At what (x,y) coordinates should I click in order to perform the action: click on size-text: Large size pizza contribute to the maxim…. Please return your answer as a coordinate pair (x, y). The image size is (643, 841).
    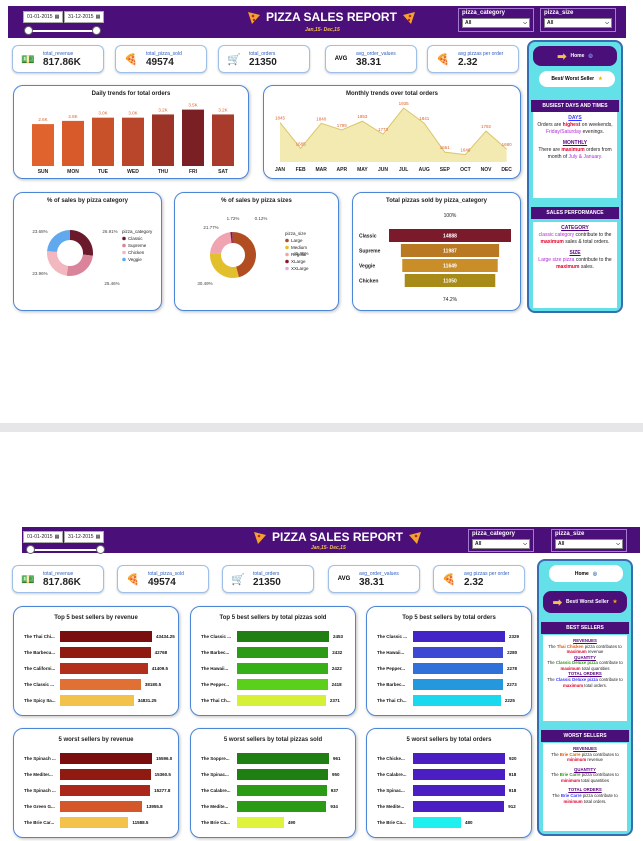
    Looking at the image, I should click on (575, 263).